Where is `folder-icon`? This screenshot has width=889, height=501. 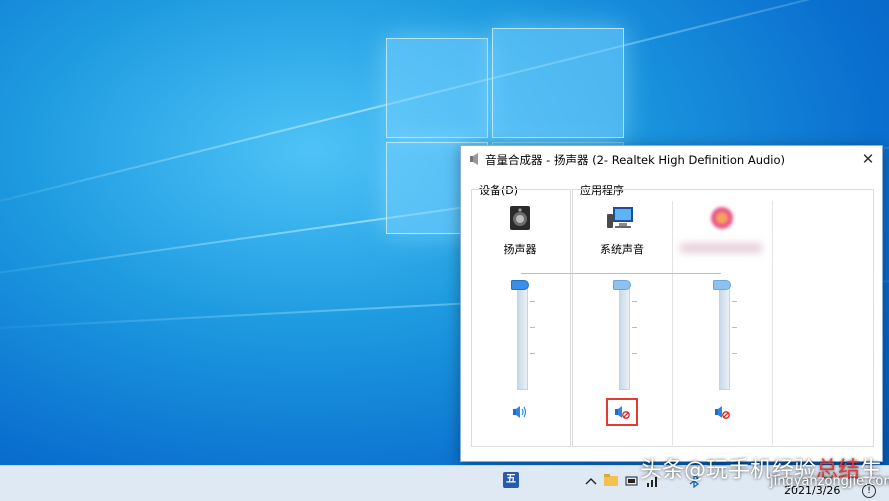 folder-icon is located at coordinates (611, 480).